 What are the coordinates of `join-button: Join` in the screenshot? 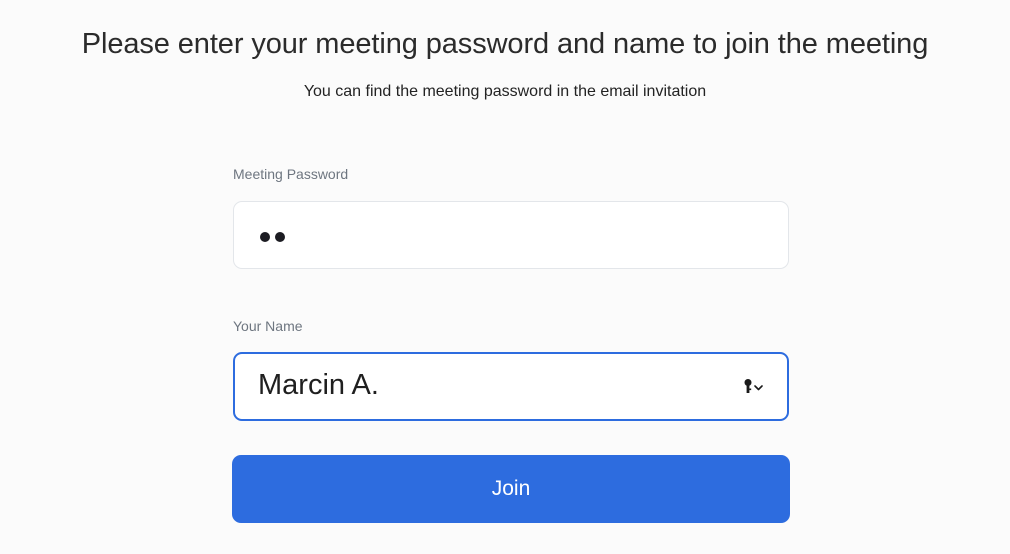 It's located at (511, 489).